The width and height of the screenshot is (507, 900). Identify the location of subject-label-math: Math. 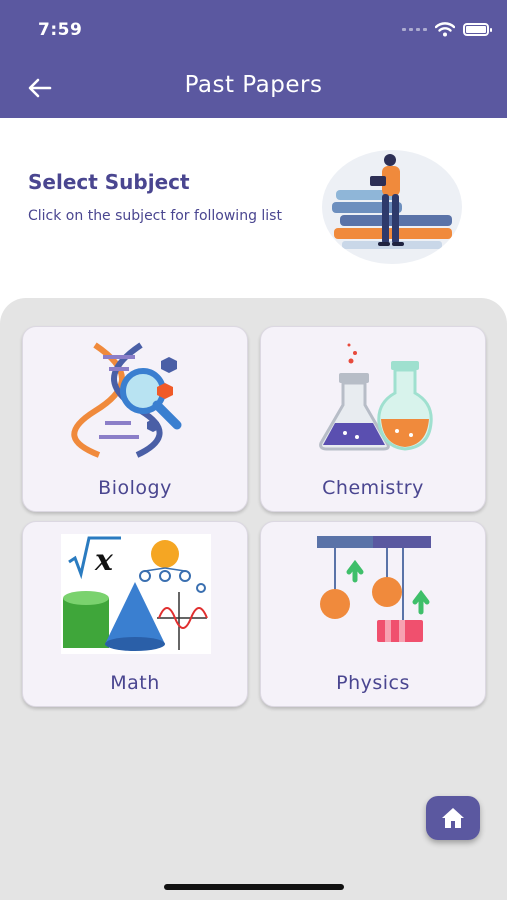
(135, 683).